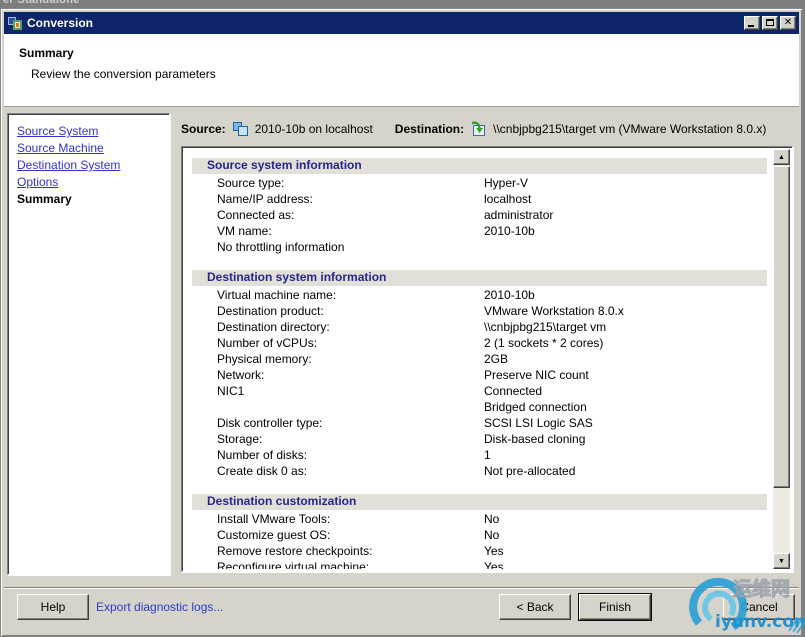 This screenshot has width=805, height=637. Describe the element at coordinates (240, 439) in the screenshot. I see `row-label: Storage:` at that location.